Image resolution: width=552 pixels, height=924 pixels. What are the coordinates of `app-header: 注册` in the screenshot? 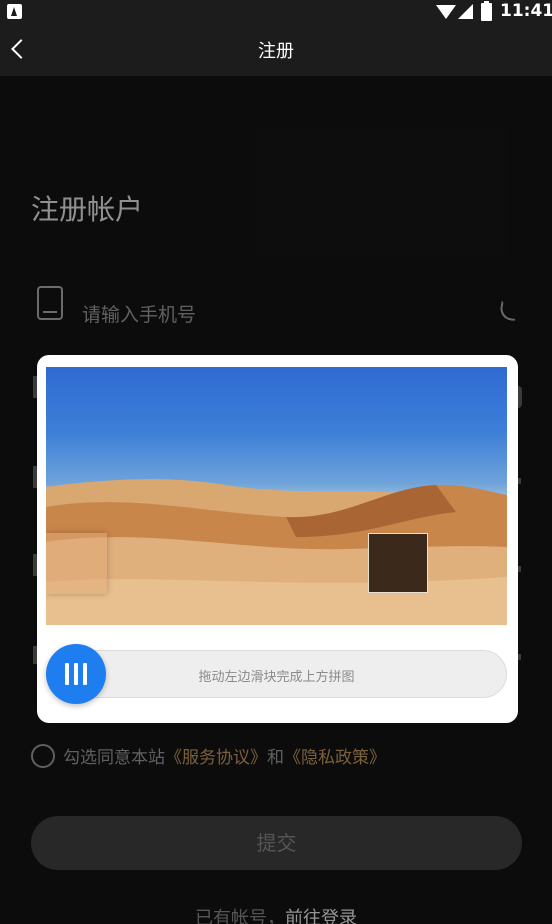 It's located at (276, 50).